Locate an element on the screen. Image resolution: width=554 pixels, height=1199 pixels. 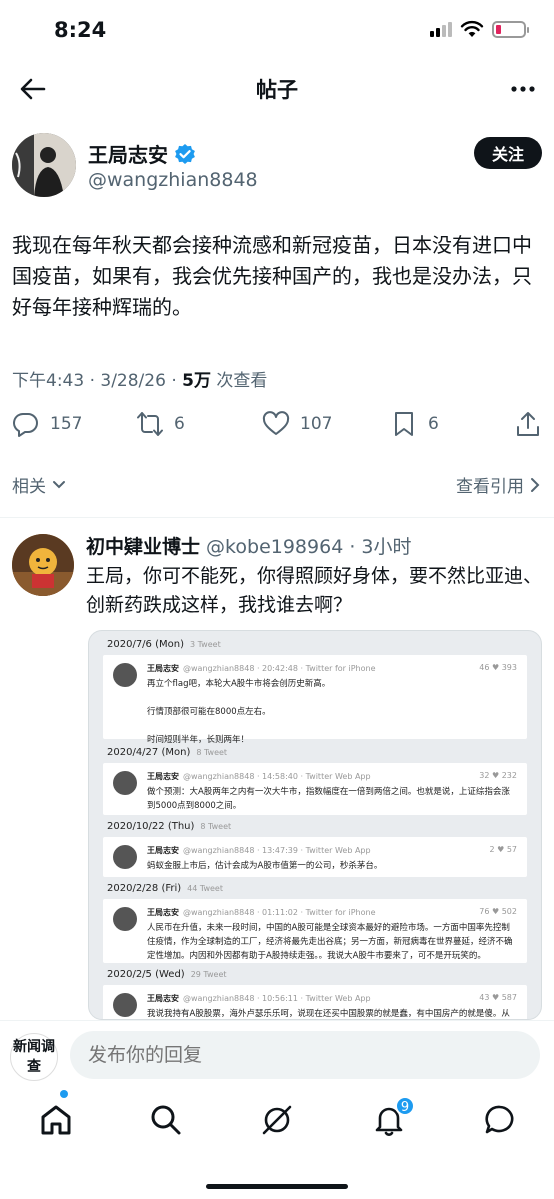
share-icon is located at coordinates (528, 424).